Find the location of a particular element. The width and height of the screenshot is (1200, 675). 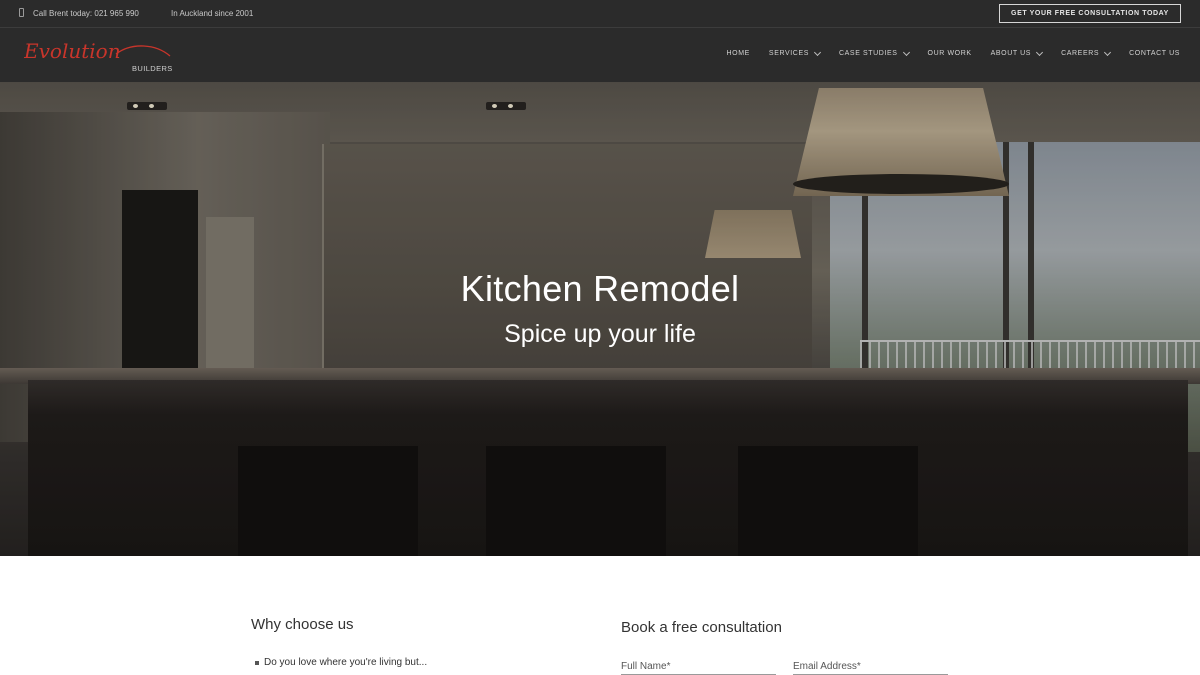

nav-our-work-label: OUR WORK is located at coordinates (949, 53).